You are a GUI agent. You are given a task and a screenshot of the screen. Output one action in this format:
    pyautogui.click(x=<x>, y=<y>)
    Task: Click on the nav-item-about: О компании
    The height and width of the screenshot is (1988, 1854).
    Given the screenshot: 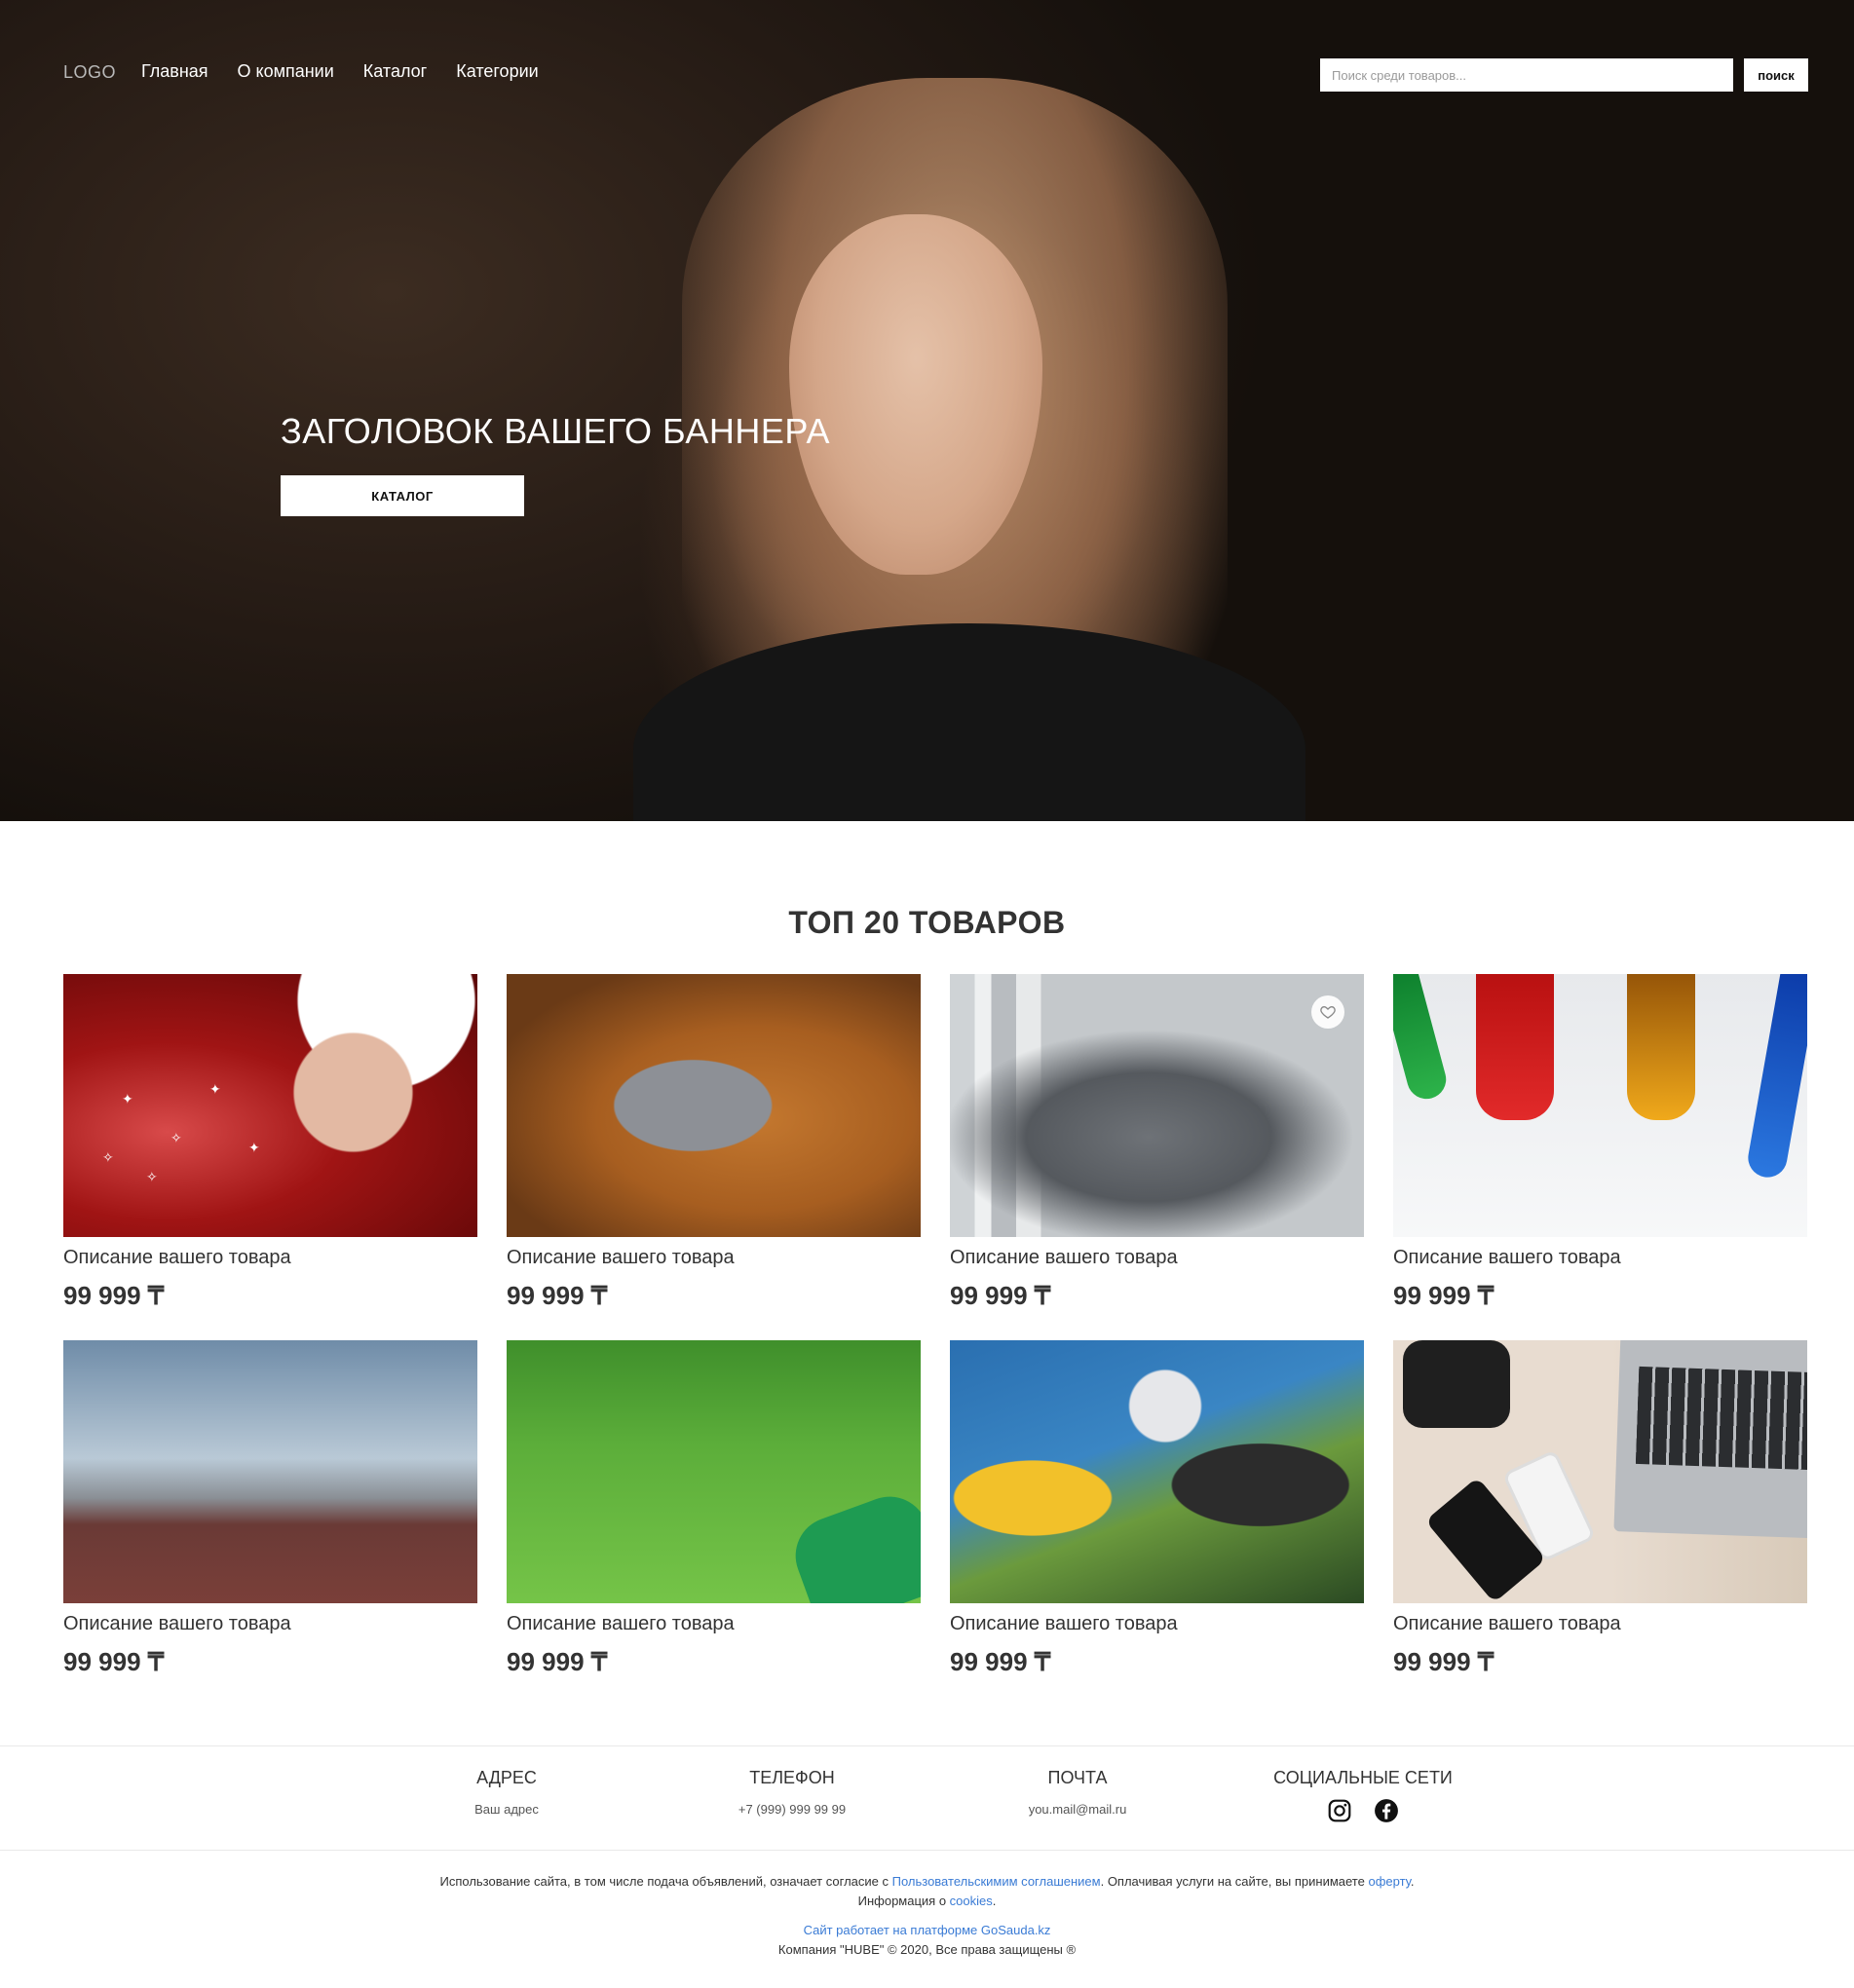 What is the action you would take?
    pyautogui.click(x=286, y=71)
    